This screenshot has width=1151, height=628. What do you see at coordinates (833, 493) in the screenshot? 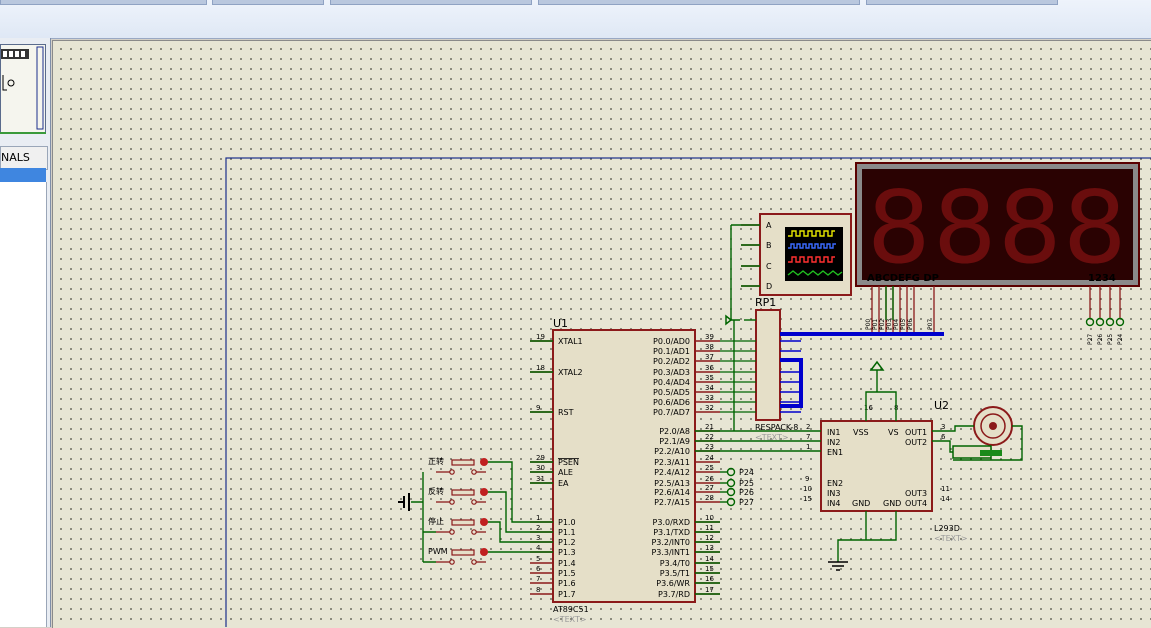
I see `u2-in3: IN3` at bounding box center [833, 493].